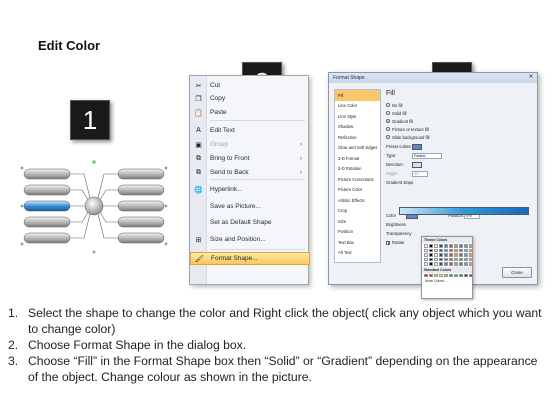 This screenshot has height=420, width=560. Describe the element at coordinates (250, 112) in the screenshot. I see `menu-item: 📋 Paste` at that location.